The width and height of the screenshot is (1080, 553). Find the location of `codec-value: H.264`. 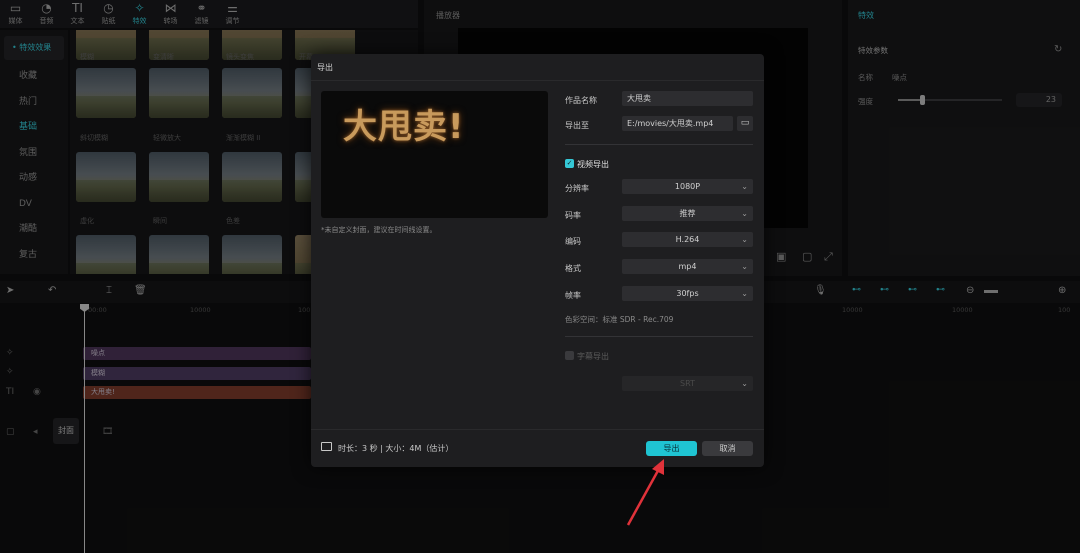

codec-value: H.264 is located at coordinates (687, 239).